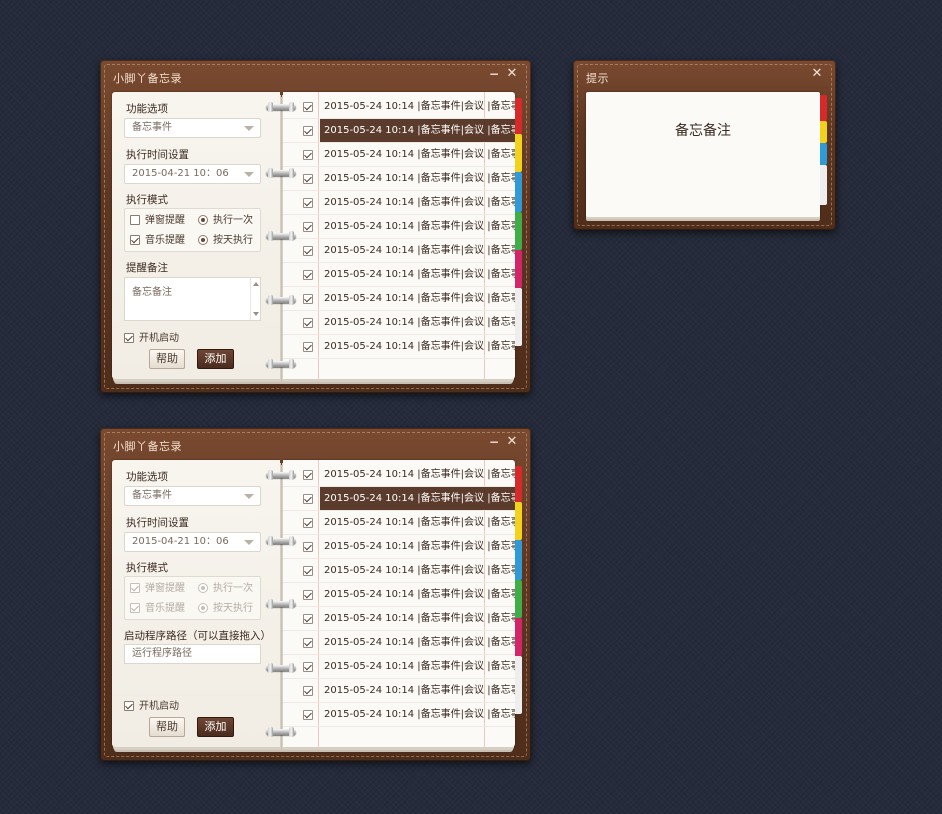 The image size is (942, 814). I want to click on scroll-down-icon, so click(256, 314).